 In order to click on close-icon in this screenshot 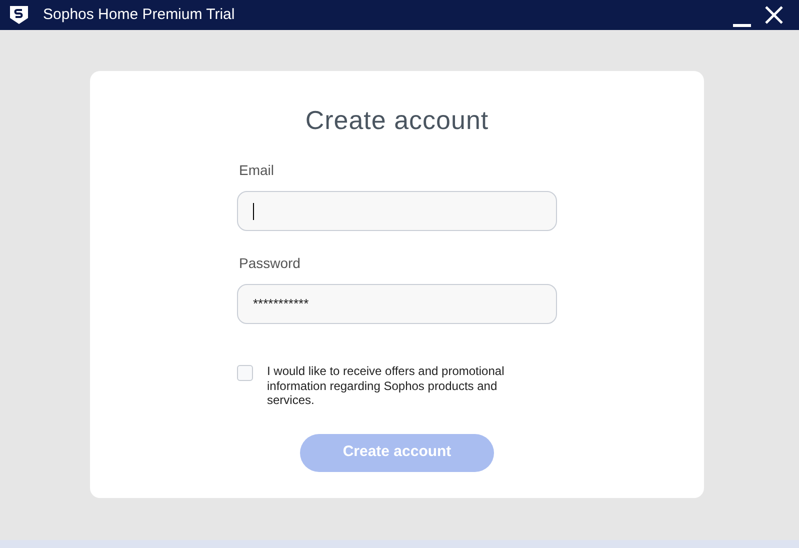, I will do `click(774, 15)`.